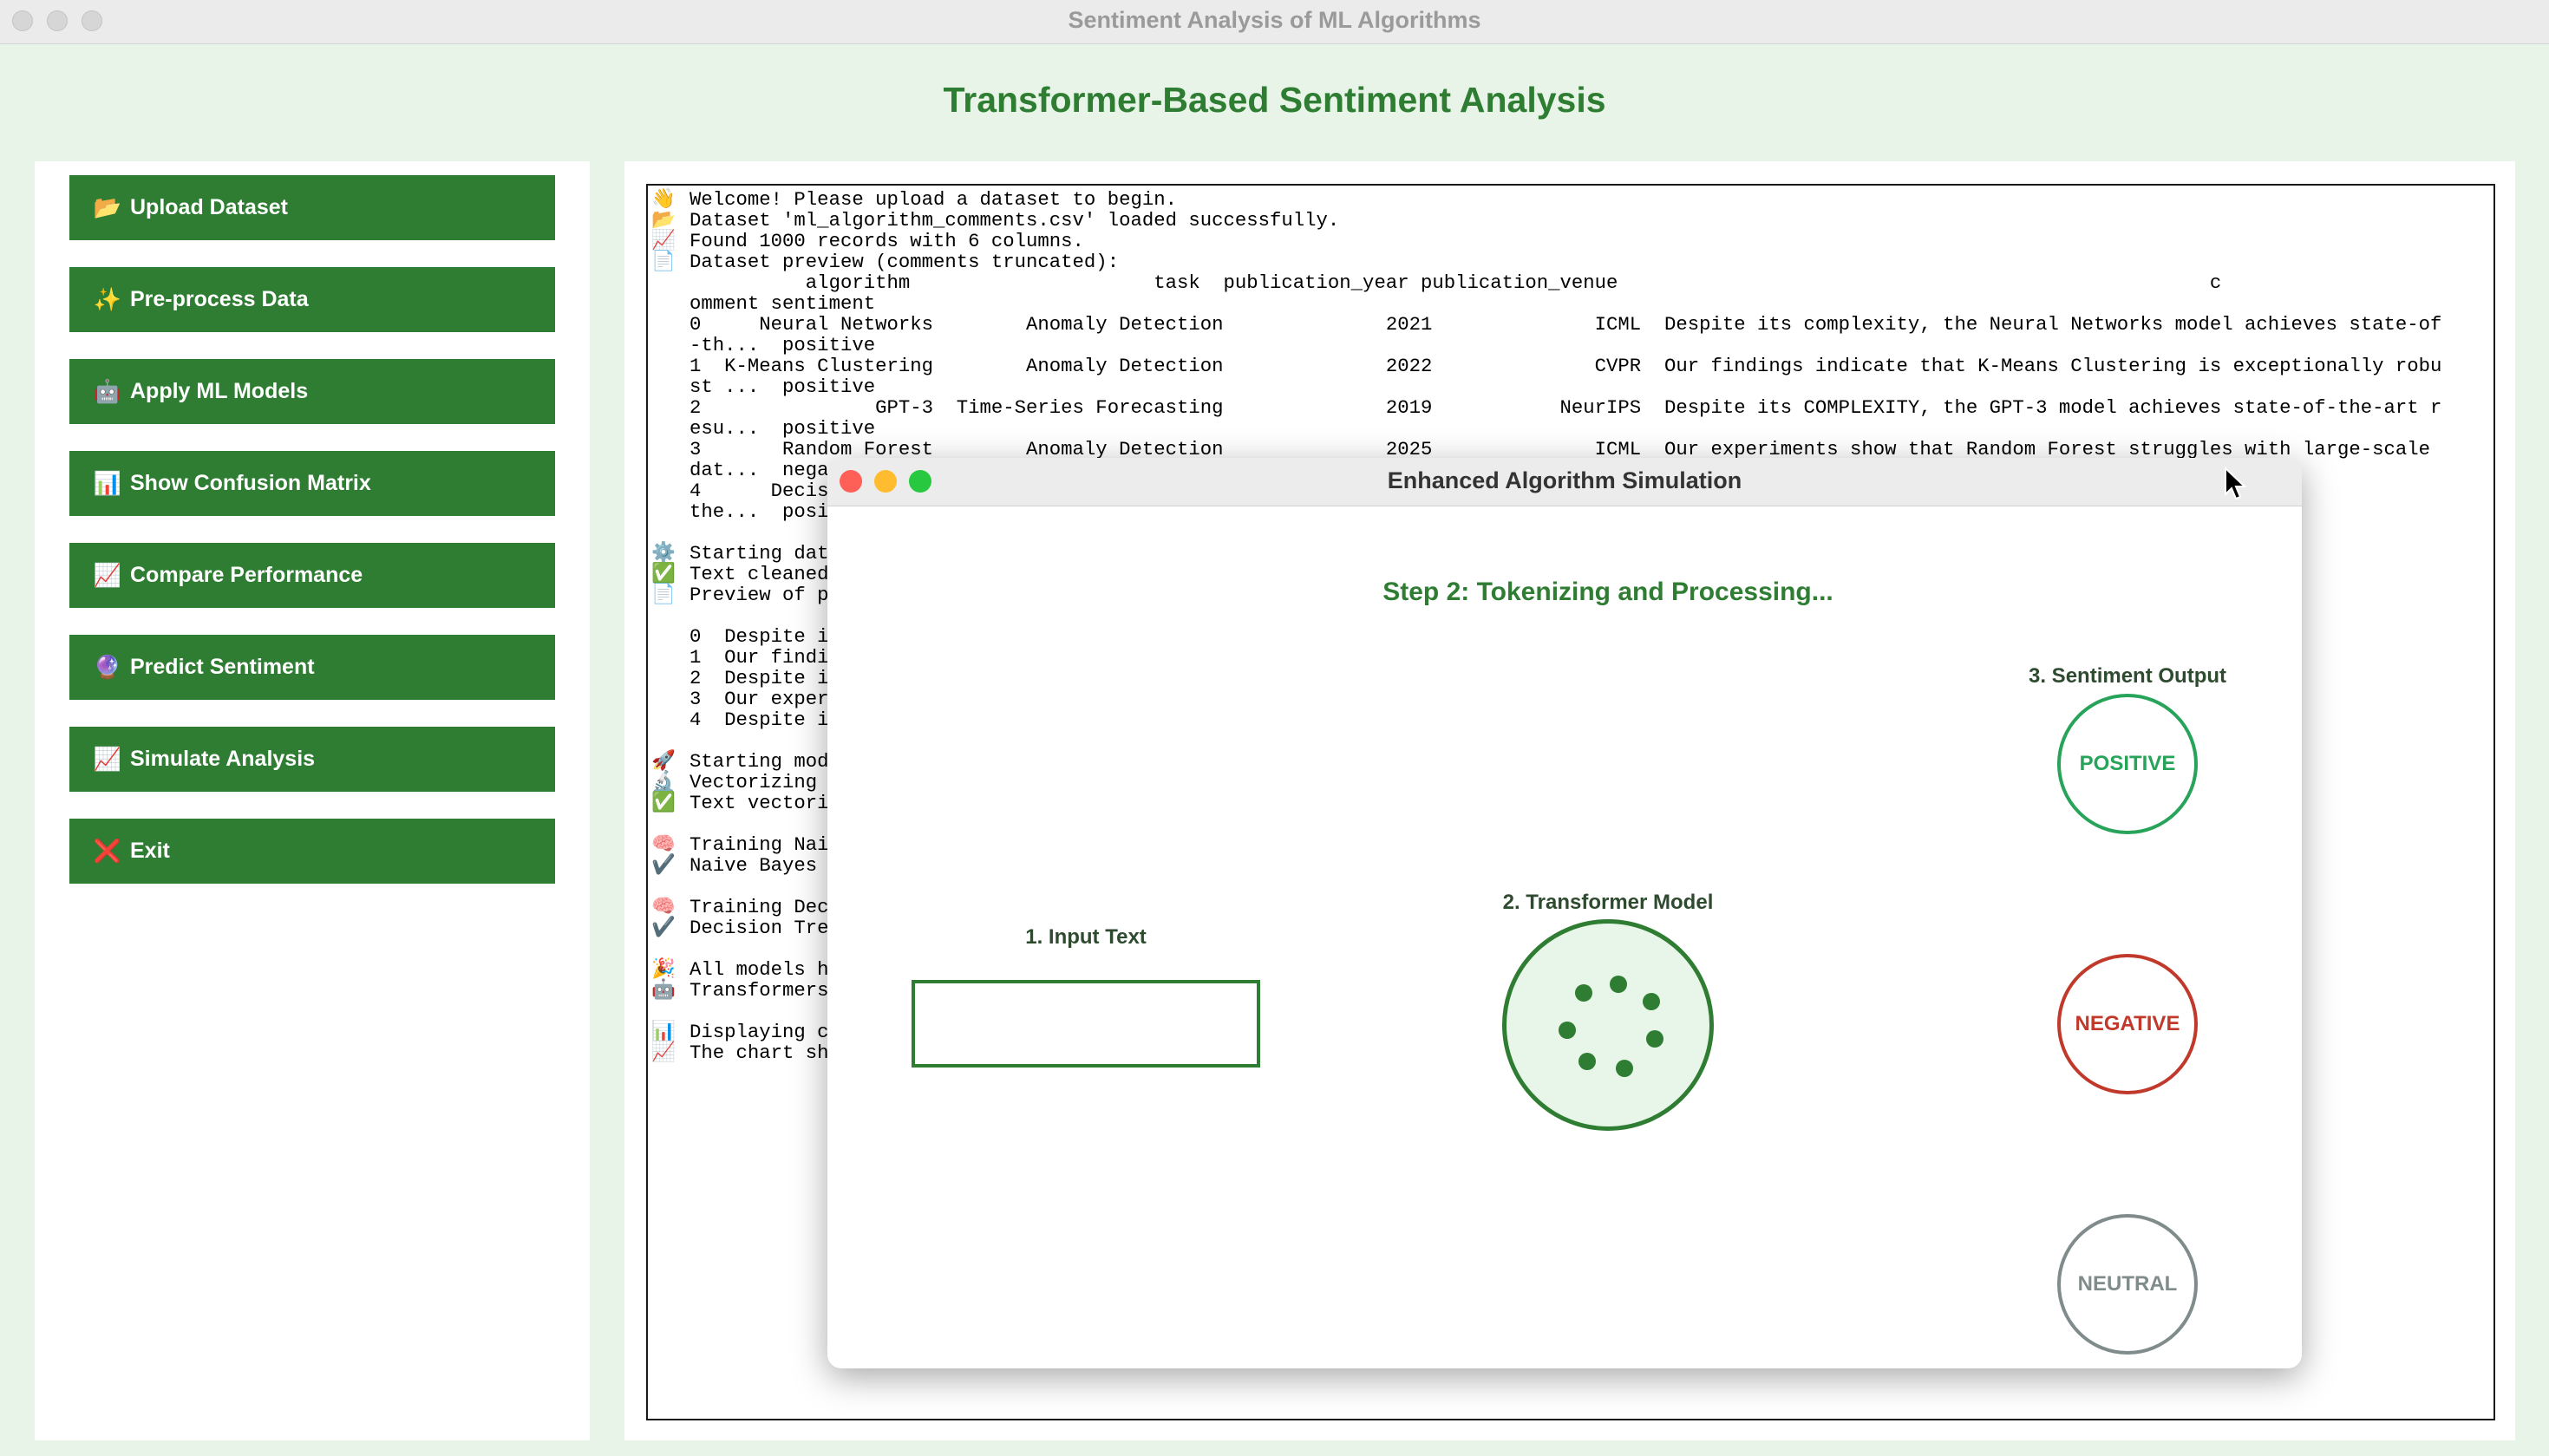  I want to click on transformer-model-node, so click(1608, 1025).